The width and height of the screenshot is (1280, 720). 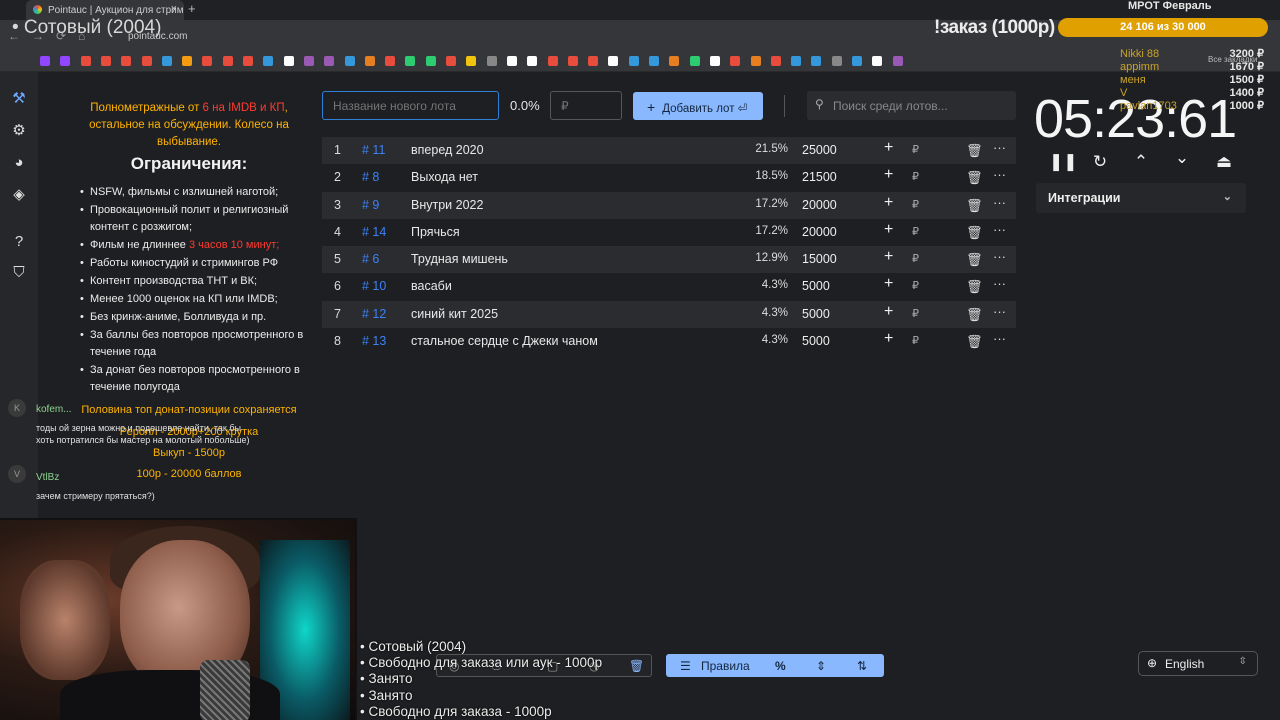 I want to click on lot-row: 7 # 12 синий кит 2025 4.3% 5000 + ₽ 🗑 ···, so click(x=669, y=314).